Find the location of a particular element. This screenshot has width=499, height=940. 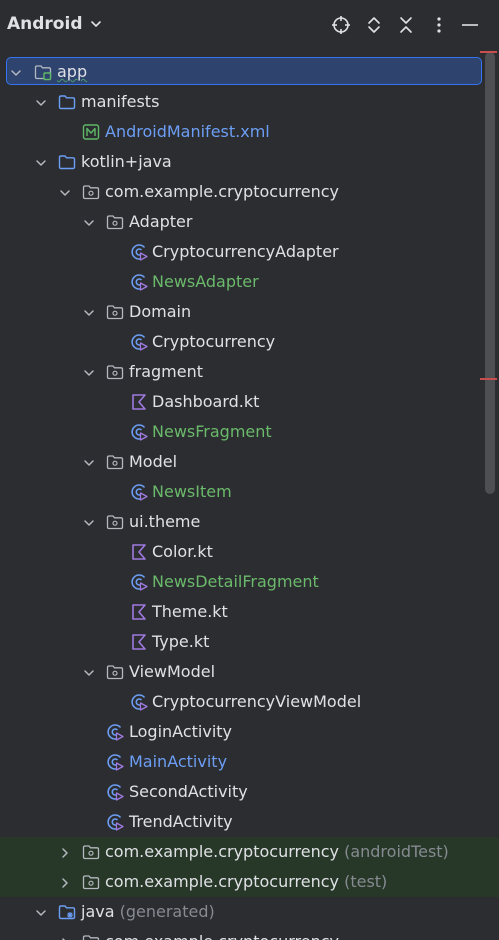

hide-button is located at coordinates (470, 25).